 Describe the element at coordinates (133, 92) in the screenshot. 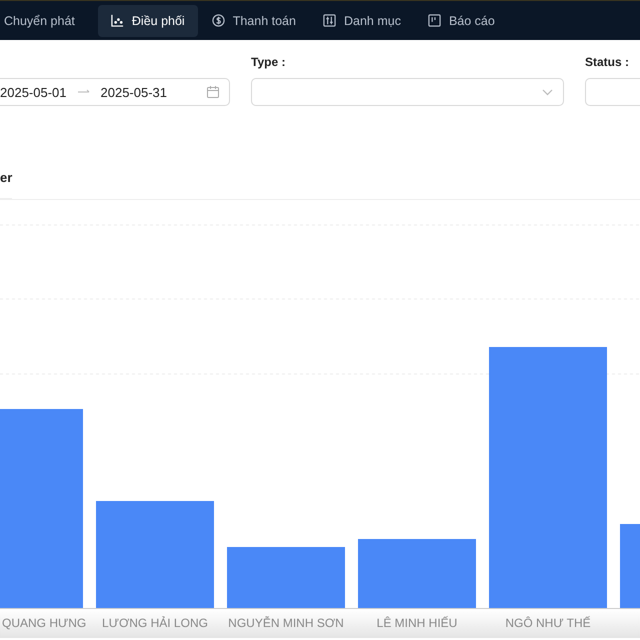

I see `date-to: 2025-05-31` at that location.